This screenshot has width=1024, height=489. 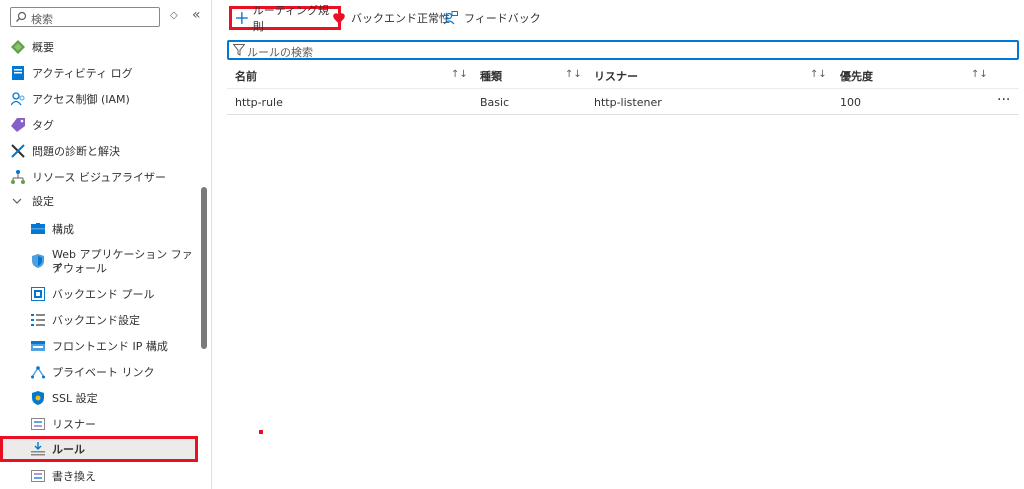 I want to click on iam-icon, so click(x=18, y=99).